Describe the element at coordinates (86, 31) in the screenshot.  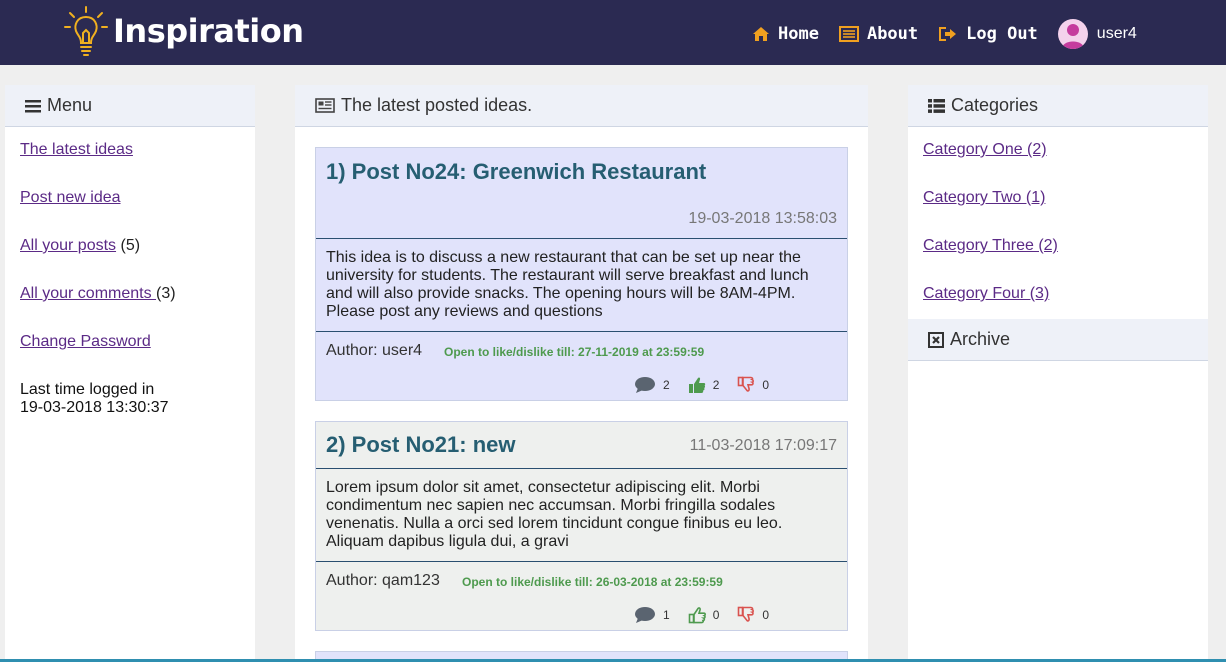
I see `lightbulb-logo-icon` at that location.